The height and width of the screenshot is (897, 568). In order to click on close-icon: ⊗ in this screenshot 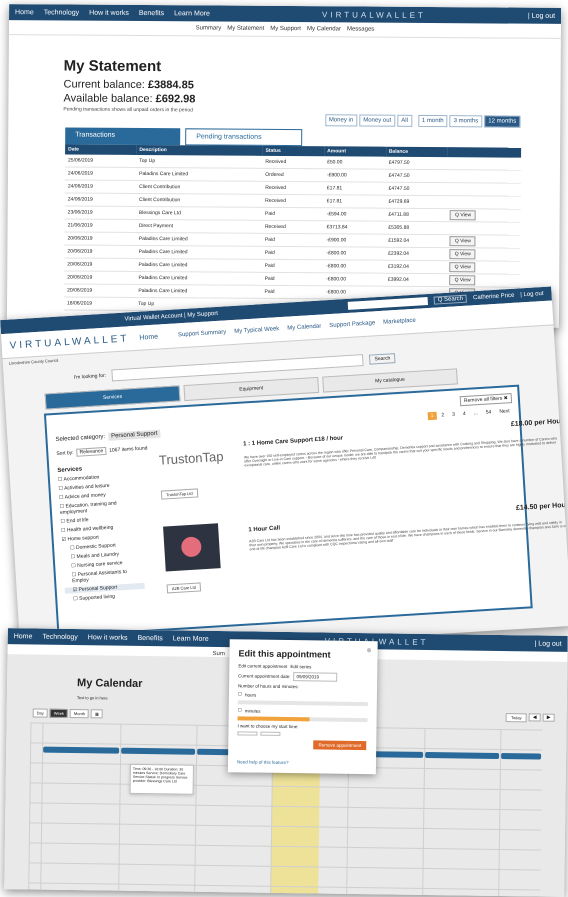, I will do `click(368, 650)`.